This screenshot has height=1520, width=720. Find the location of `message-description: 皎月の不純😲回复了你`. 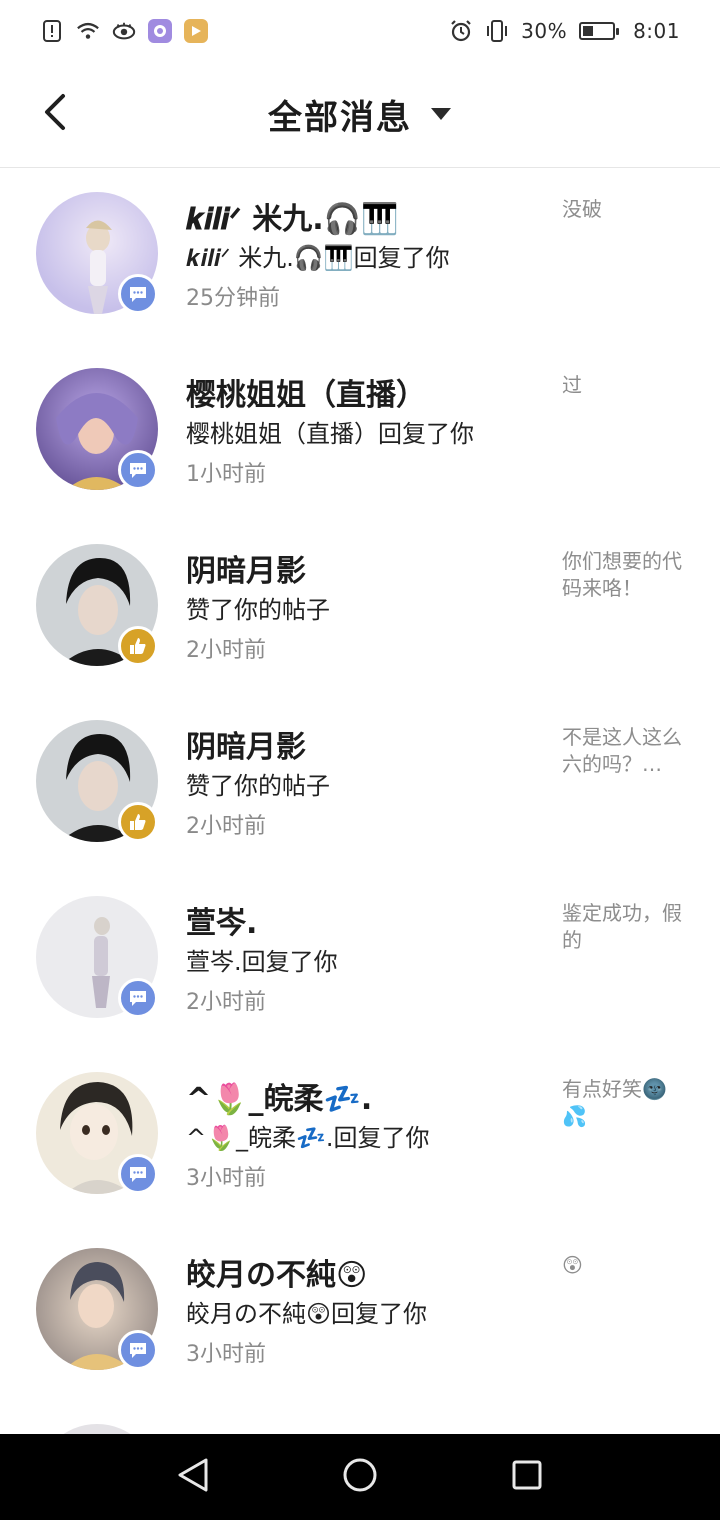

message-description: 皎月の不純😲回复了你 is located at coordinates (307, 1314).